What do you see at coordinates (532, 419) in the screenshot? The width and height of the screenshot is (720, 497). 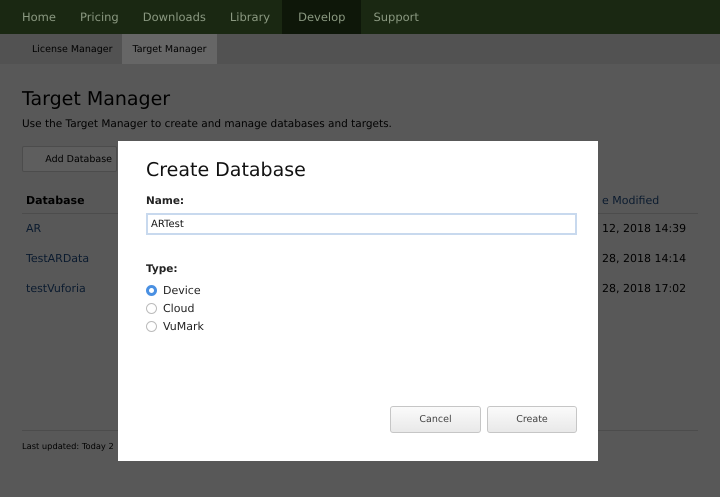 I see `create-button: Create` at bounding box center [532, 419].